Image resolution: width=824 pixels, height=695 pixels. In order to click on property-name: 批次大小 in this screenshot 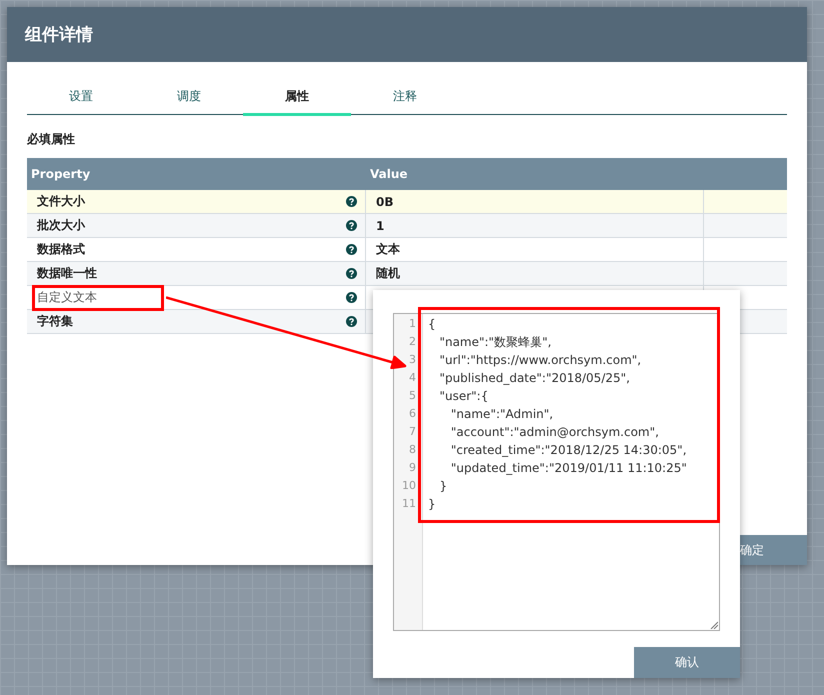, I will do `click(61, 225)`.